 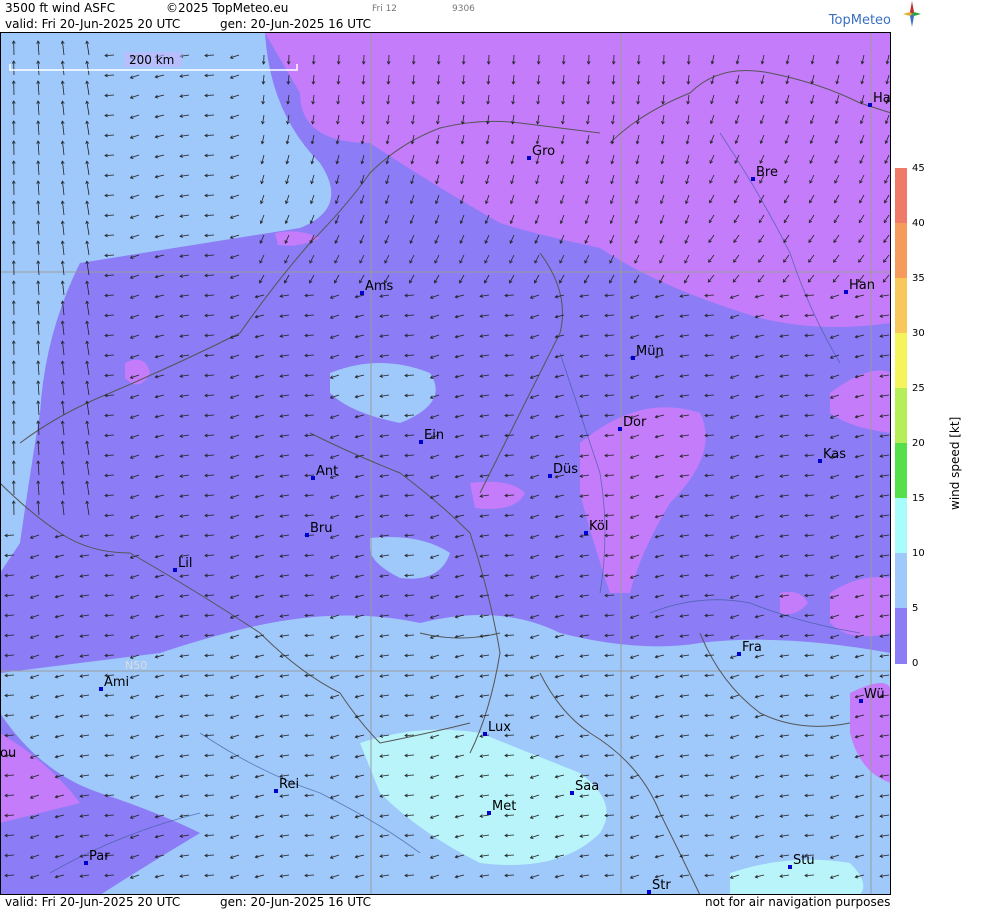 What do you see at coordinates (99, 856) in the screenshot?
I see `city-label: Par` at bounding box center [99, 856].